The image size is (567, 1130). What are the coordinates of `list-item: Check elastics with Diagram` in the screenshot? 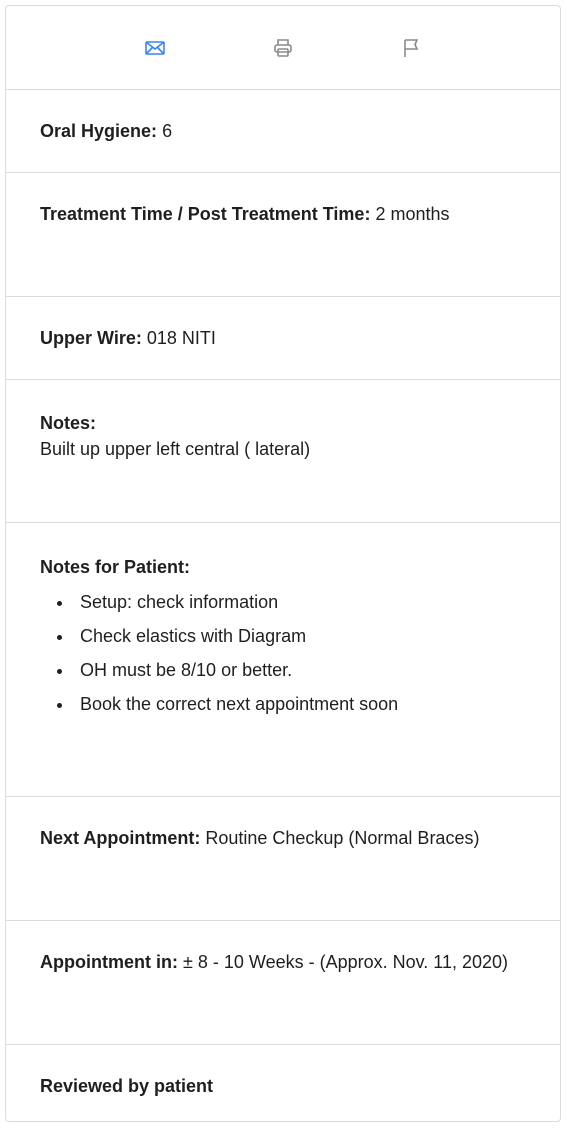 It's located at (300, 636).